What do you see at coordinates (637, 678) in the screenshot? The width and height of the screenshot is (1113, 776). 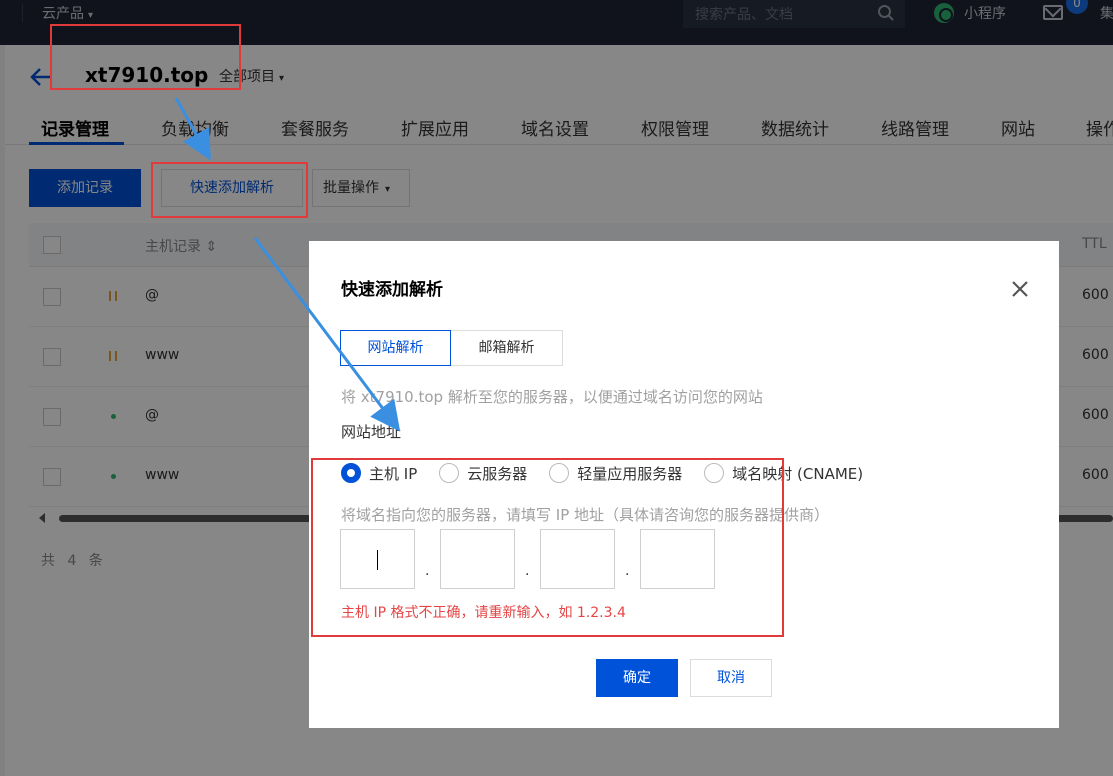 I see `confirm-button: 确定` at bounding box center [637, 678].